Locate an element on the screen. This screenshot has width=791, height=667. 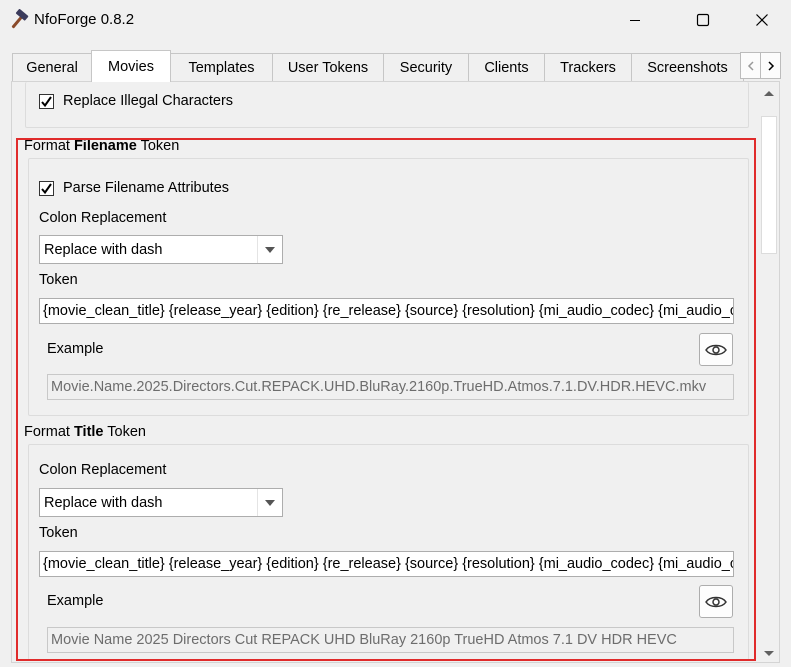
maximize-button is located at coordinates (703, 20).